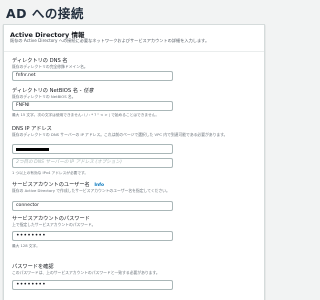 This screenshot has width=320, height=300. I want to click on dns-ip-primary-input, so click(92, 149).